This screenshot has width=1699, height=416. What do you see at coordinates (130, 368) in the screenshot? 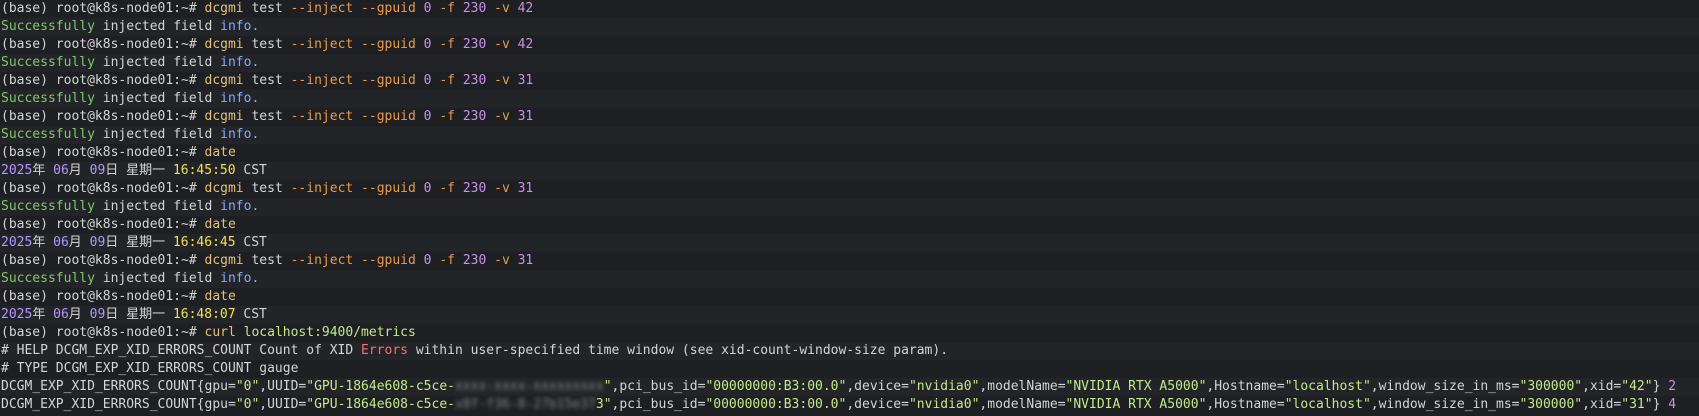
I see `terminal-token: # TYPE DCGM_EXP_XID_ERRORS_COUNT` at bounding box center [130, 368].